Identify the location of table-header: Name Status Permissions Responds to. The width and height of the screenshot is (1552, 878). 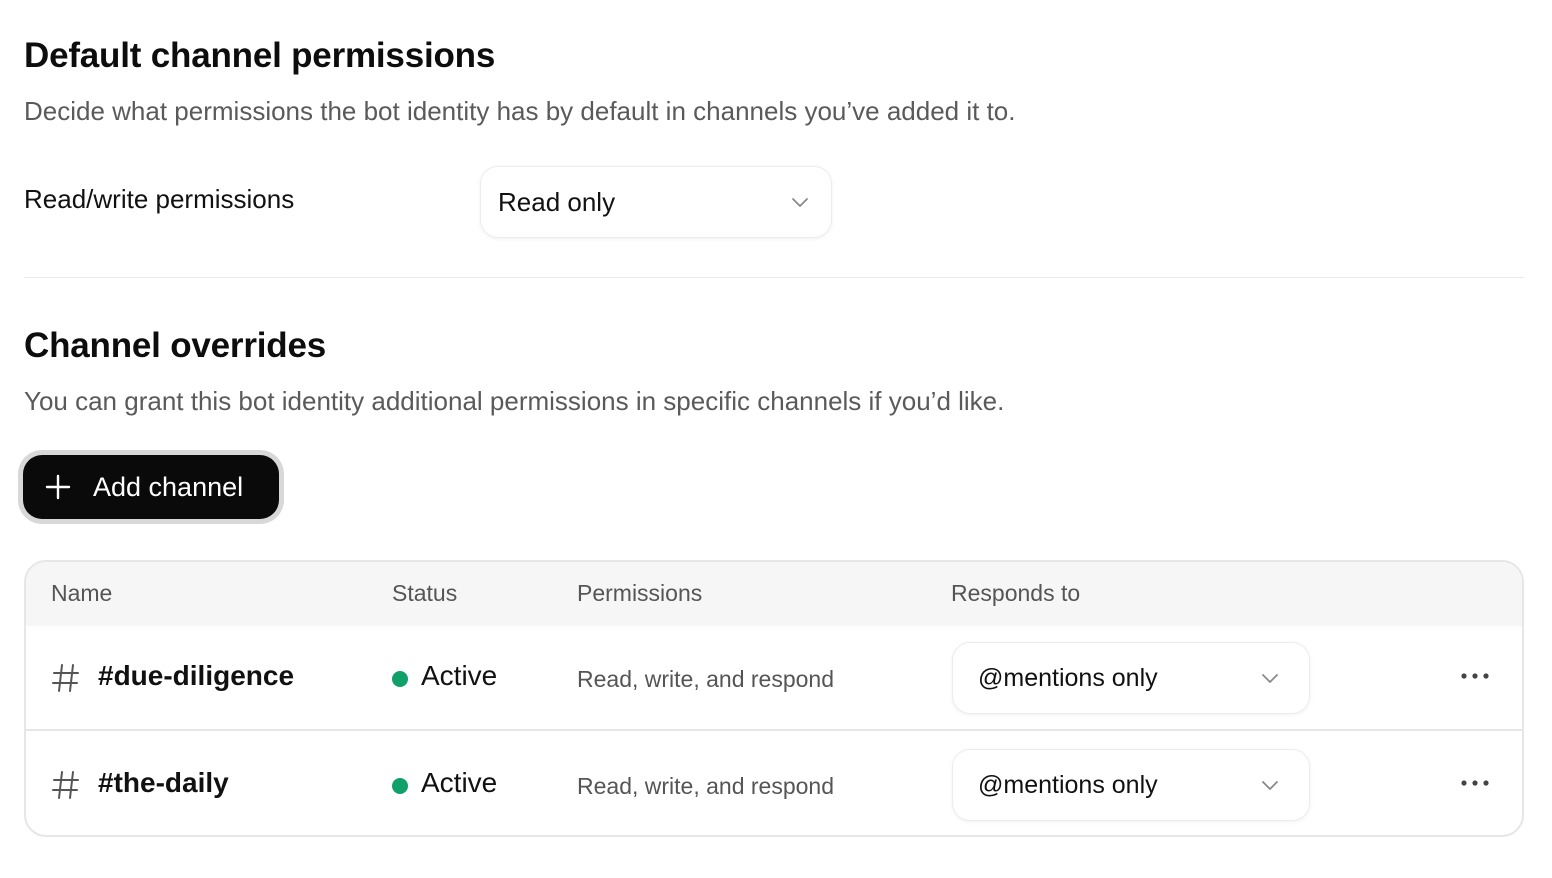
(774, 594).